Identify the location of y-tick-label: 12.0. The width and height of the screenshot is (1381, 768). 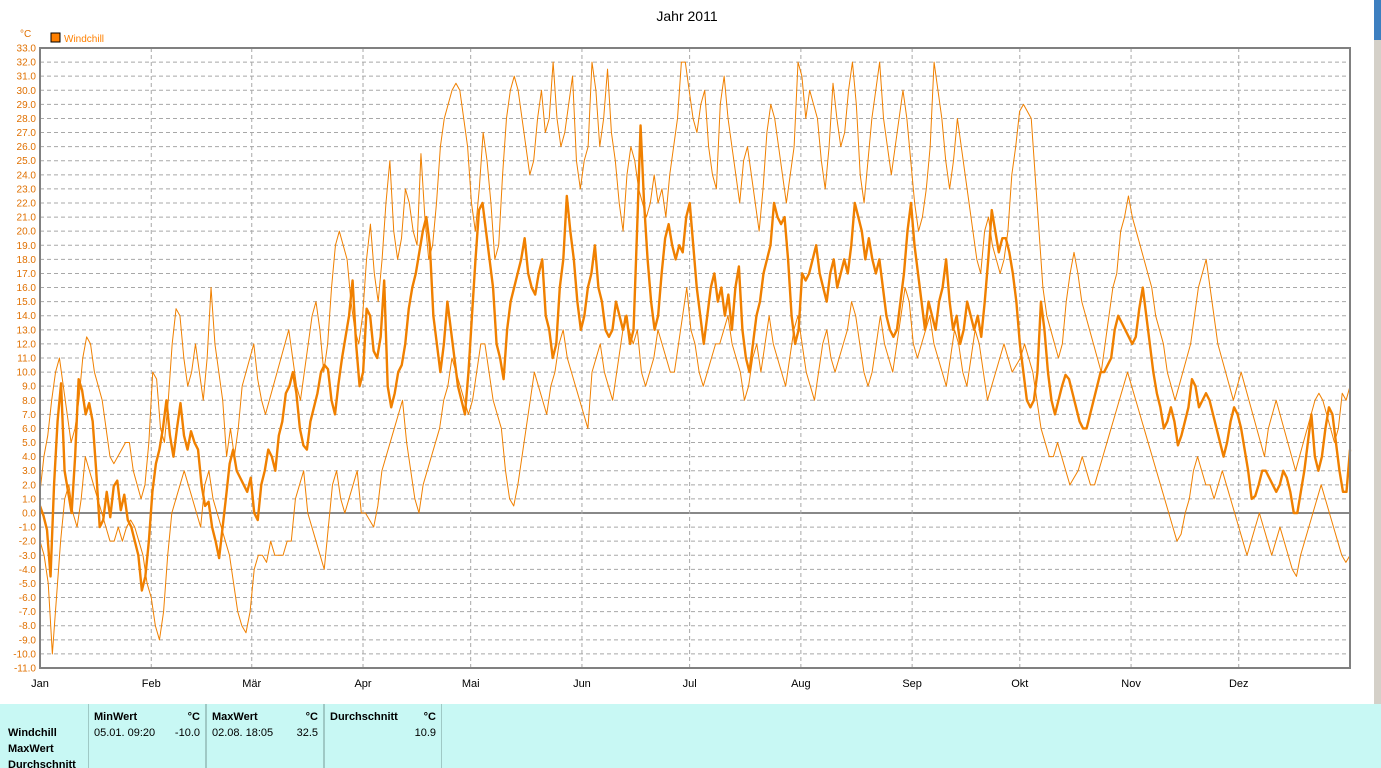
(27, 344).